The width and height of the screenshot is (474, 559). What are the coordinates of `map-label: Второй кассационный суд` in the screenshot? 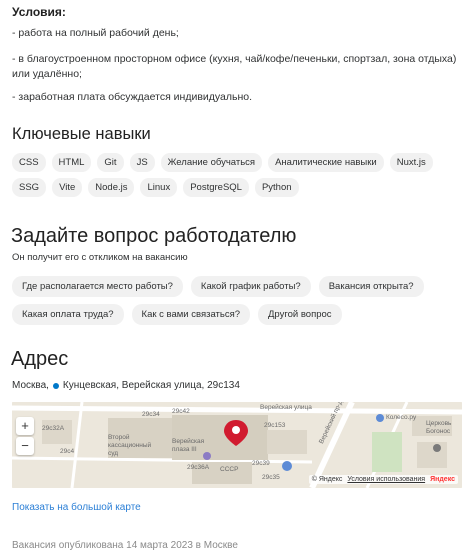 It's located at (130, 445).